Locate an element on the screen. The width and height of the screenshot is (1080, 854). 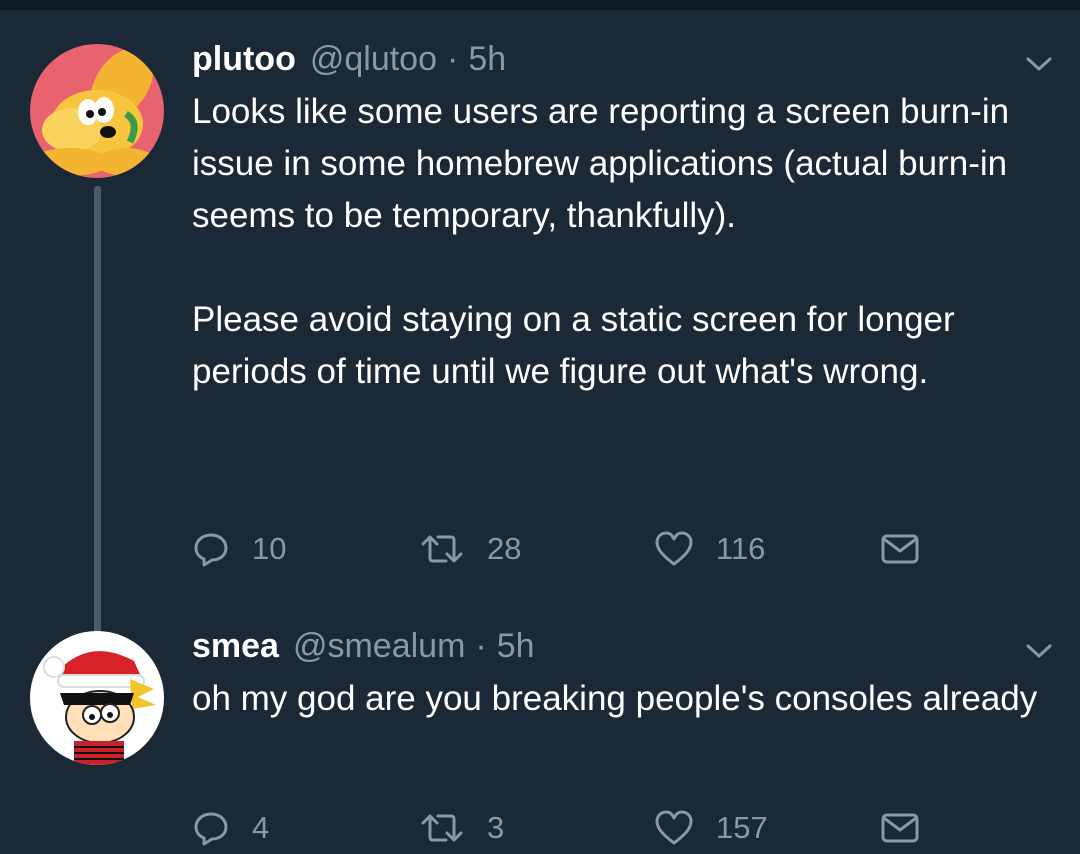
like-button: 116 is located at coordinates (709, 549).